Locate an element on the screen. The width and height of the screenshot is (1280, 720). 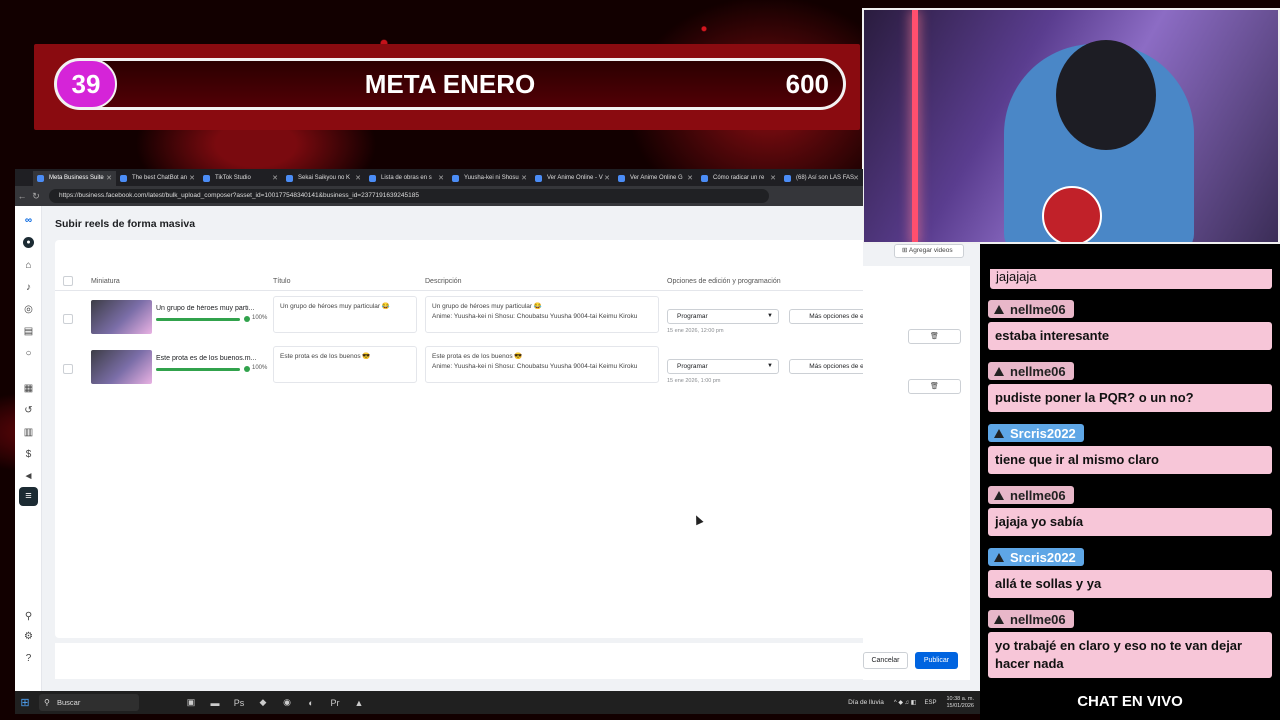
chrome-icon: ◉ is located at coordinates (287, 702).